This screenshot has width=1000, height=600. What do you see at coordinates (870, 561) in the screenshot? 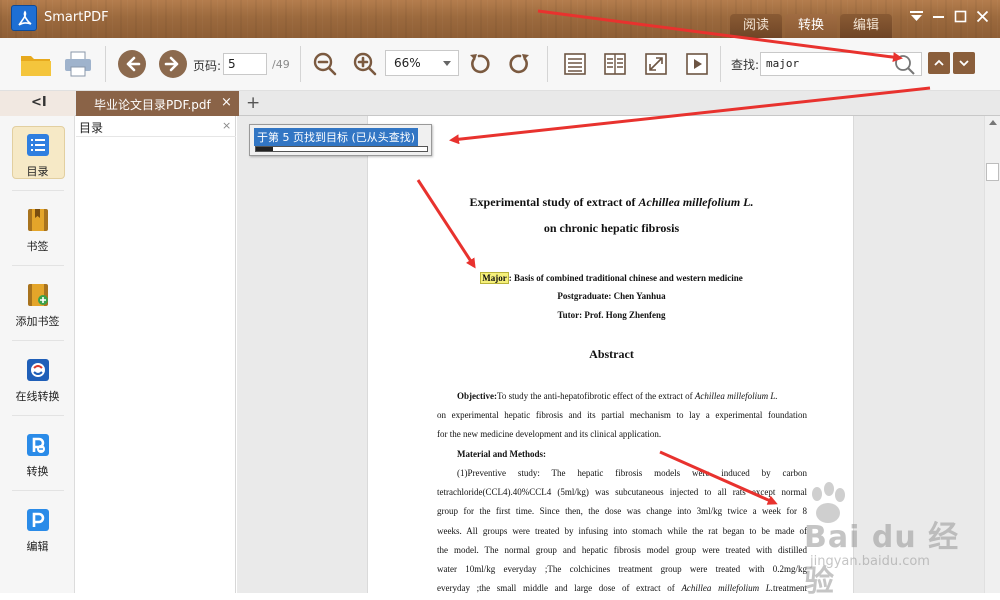
I see `watermark-url: jingyan.baidu.com` at bounding box center [870, 561].